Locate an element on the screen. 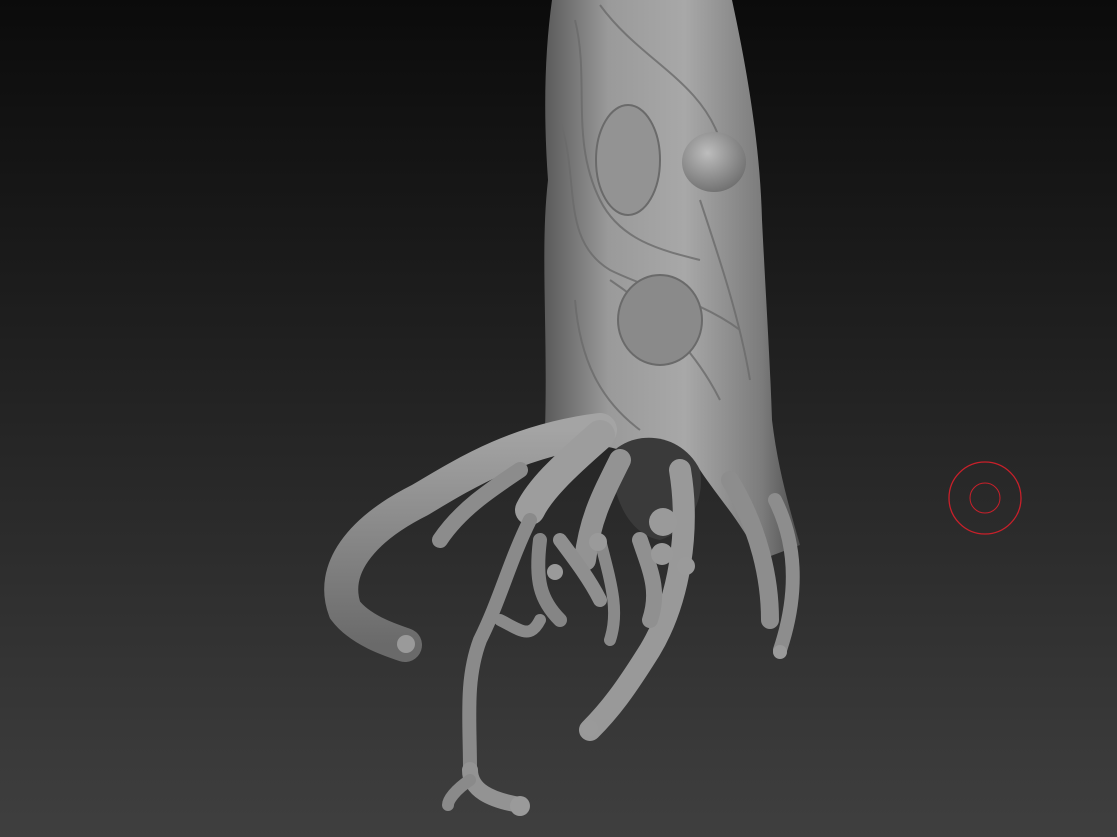 This screenshot has width=1117, height=837. branch-knot is located at coordinates (714, 162).